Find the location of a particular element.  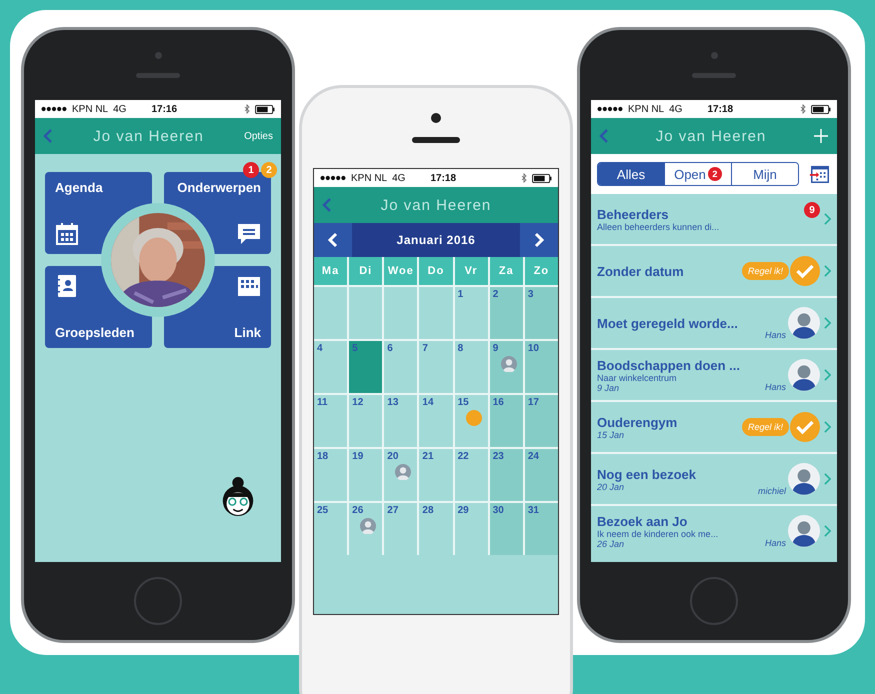

day-cell: 10 is located at coordinates (541, 367).